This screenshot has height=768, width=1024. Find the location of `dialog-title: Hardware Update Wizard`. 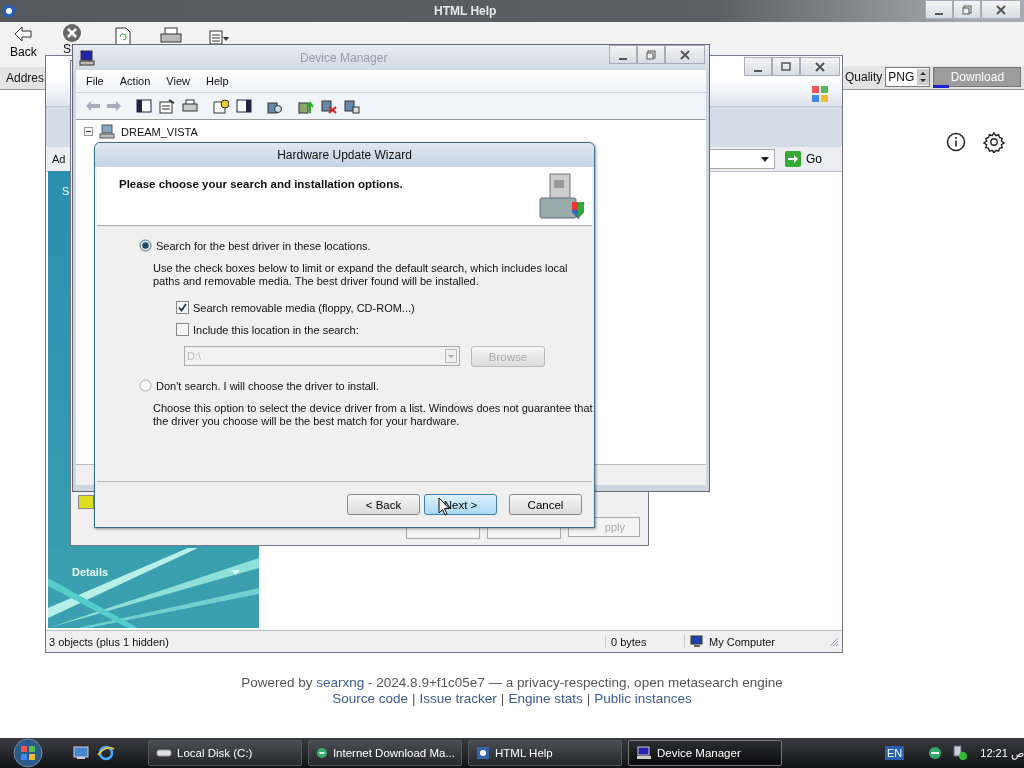

dialog-title: Hardware Update Wizard is located at coordinates (344, 155).